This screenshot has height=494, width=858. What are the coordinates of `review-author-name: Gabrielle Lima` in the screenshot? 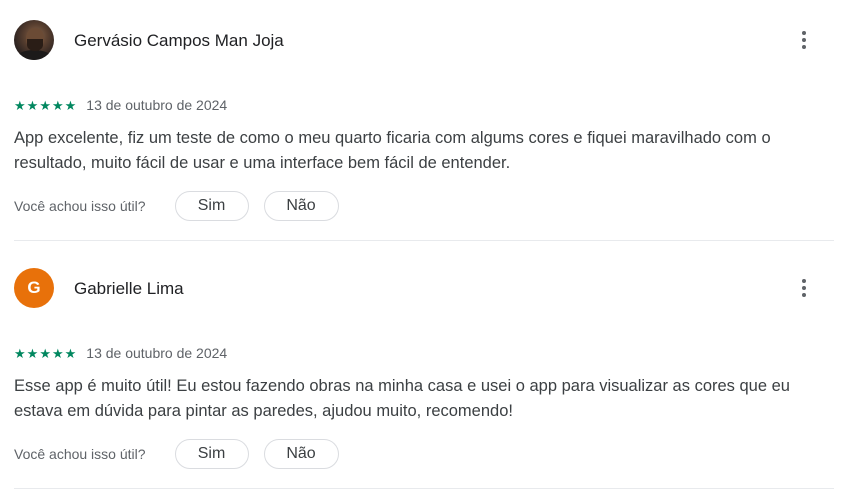 It's located at (129, 288).